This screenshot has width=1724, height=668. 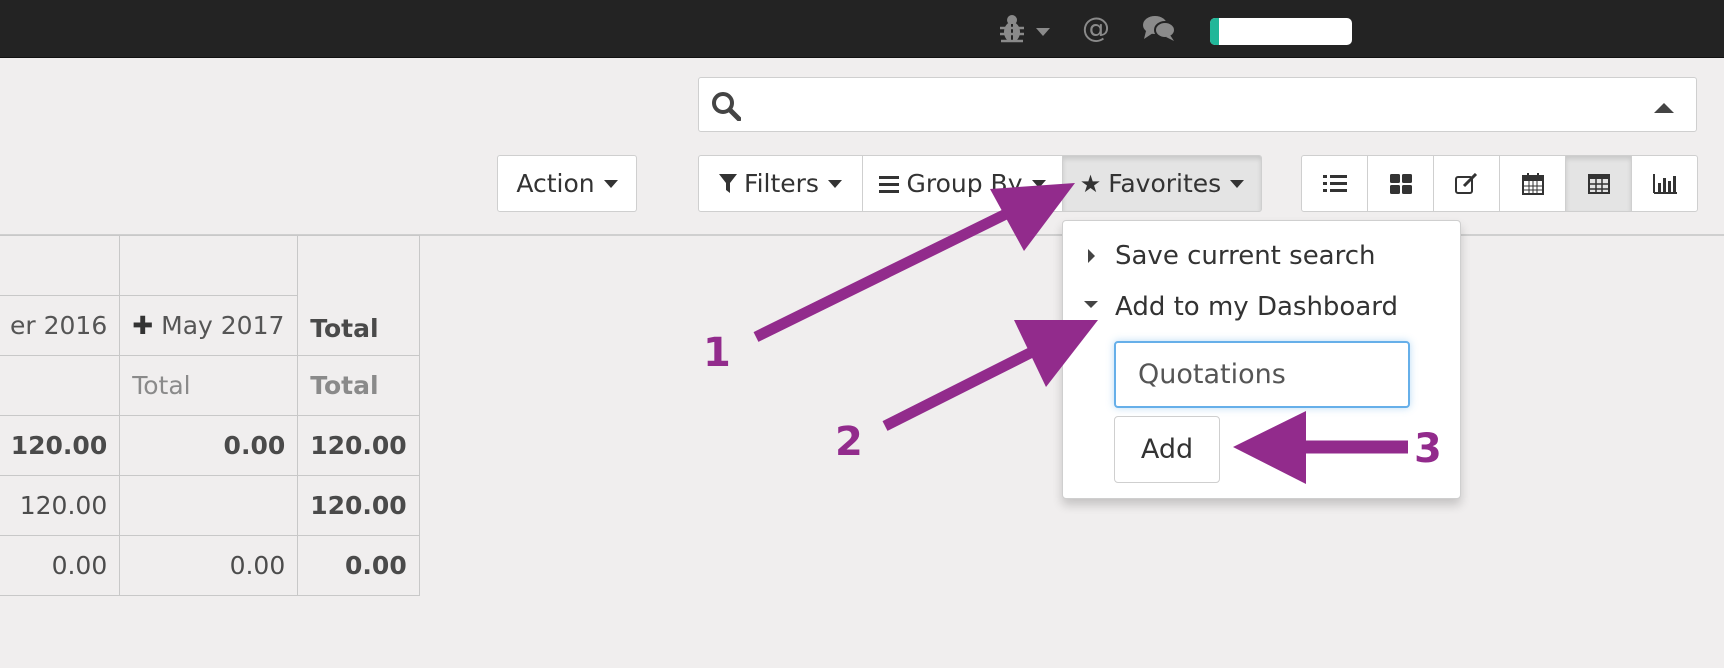 What do you see at coordinates (717, 353) in the screenshot?
I see `annotation-label-1: 1` at bounding box center [717, 353].